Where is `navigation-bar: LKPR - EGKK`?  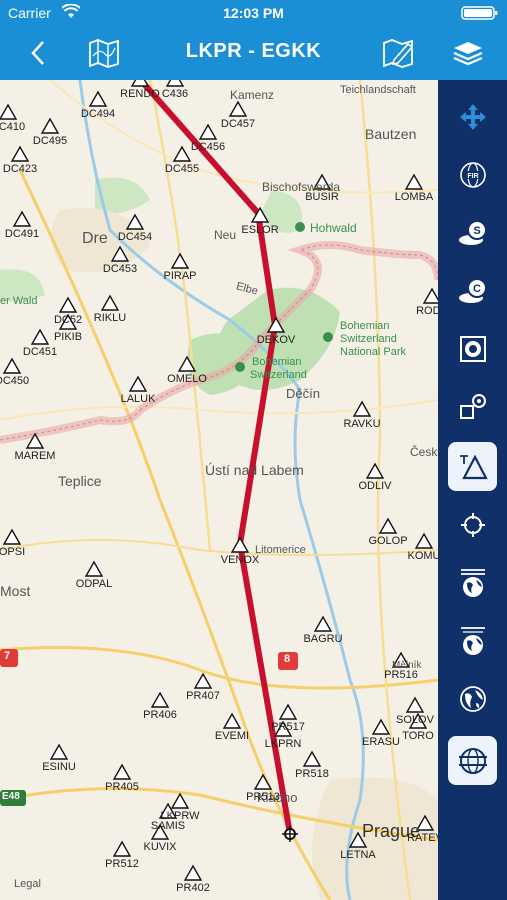 navigation-bar: LKPR - EGKK is located at coordinates (253, 53).